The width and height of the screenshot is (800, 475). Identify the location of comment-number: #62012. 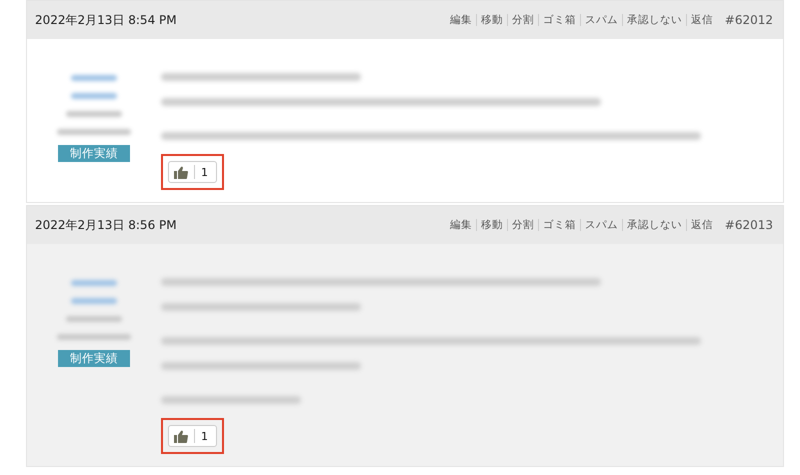
(748, 20).